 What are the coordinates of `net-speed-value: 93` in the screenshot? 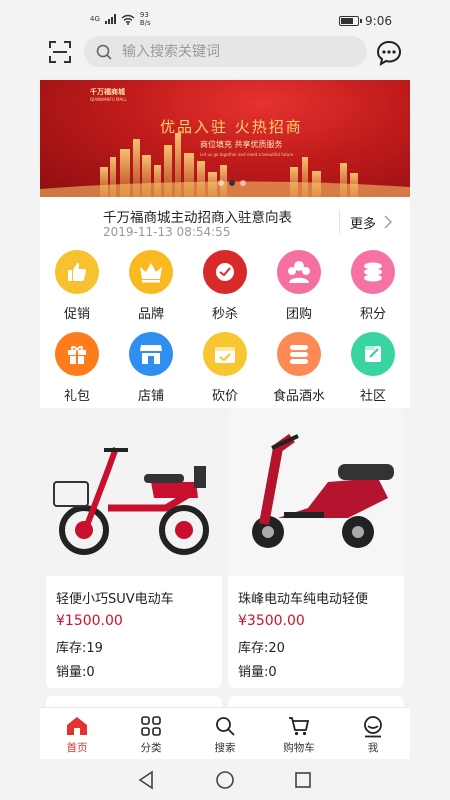 It's located at (144, 15).